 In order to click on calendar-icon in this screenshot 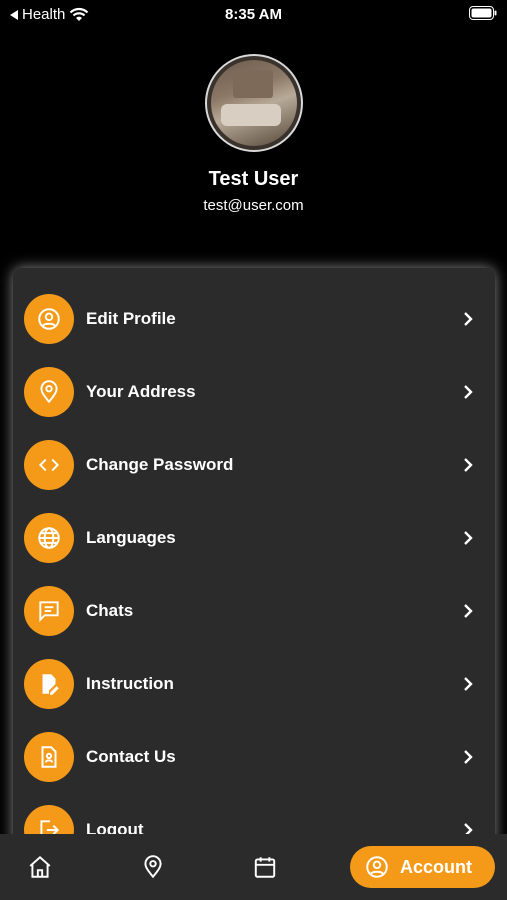, I will do `click(265, 867)`.